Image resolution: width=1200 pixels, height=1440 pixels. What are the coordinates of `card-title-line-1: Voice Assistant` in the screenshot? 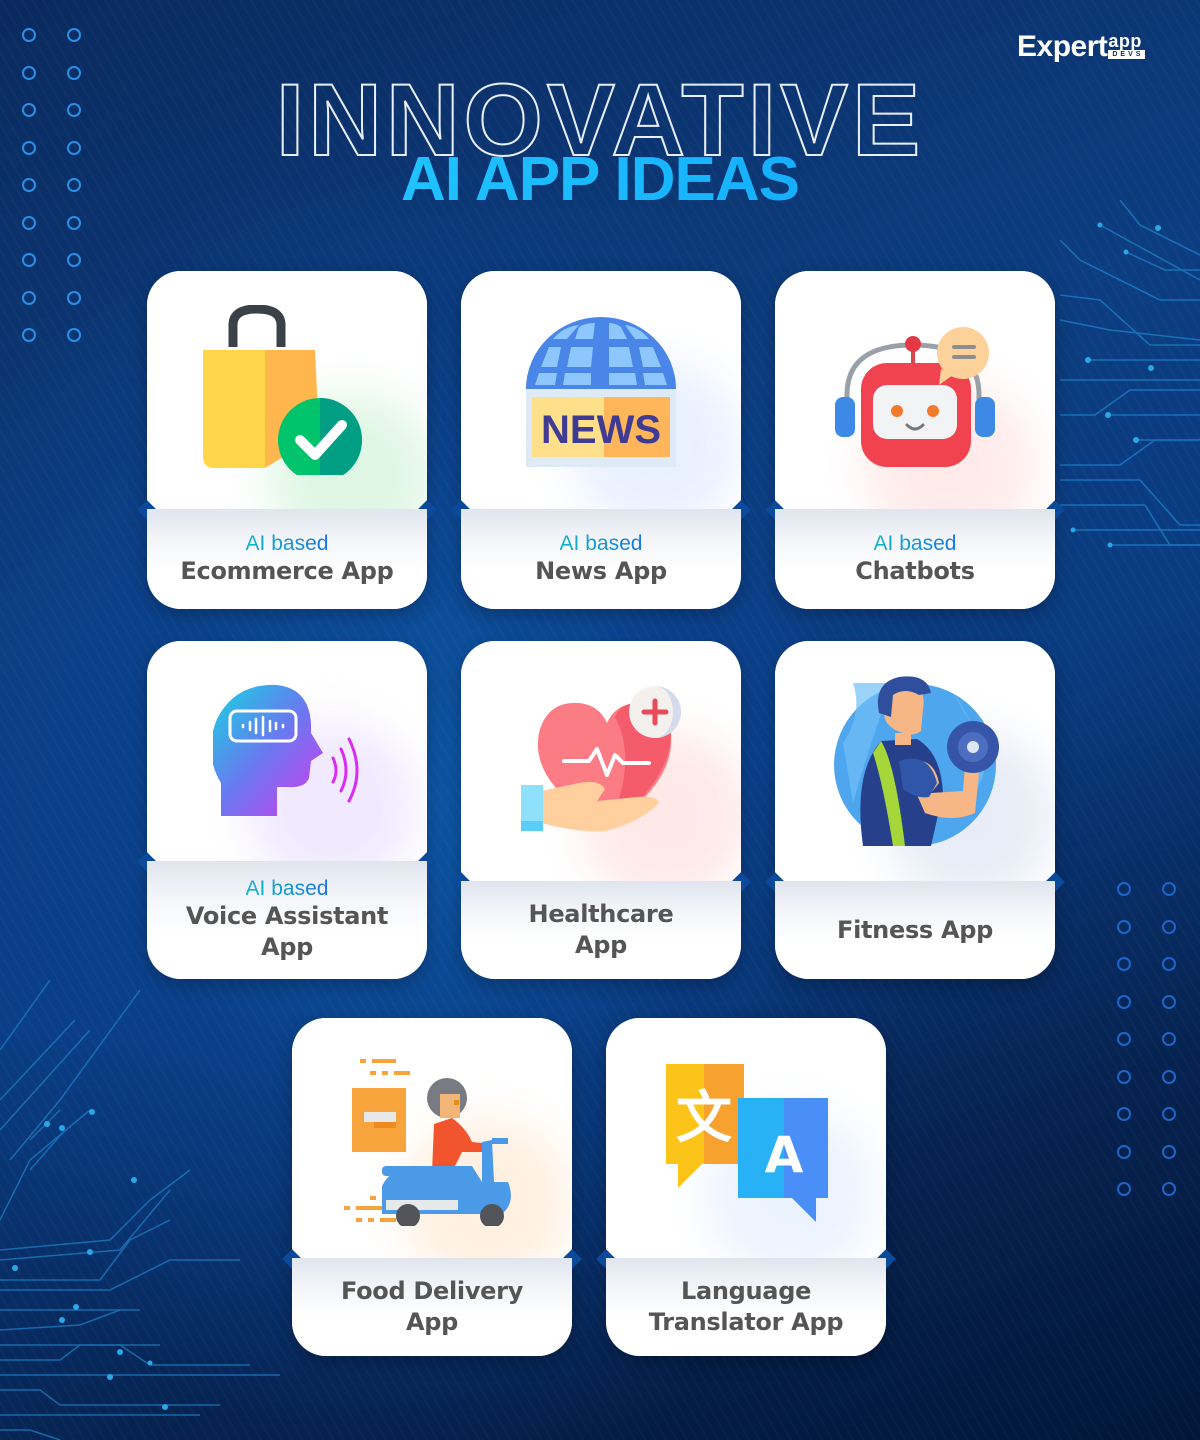 It's located at (287, 916).